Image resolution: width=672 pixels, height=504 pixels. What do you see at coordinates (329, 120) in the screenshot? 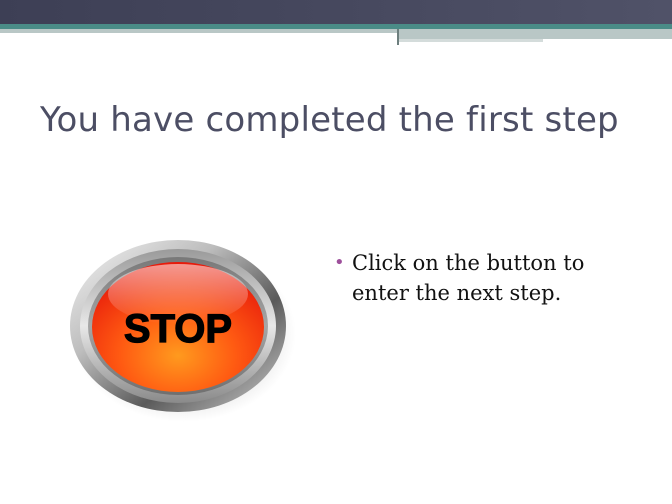
I see `slide-title: You have completed the first step` at bounding box center [329, 120].